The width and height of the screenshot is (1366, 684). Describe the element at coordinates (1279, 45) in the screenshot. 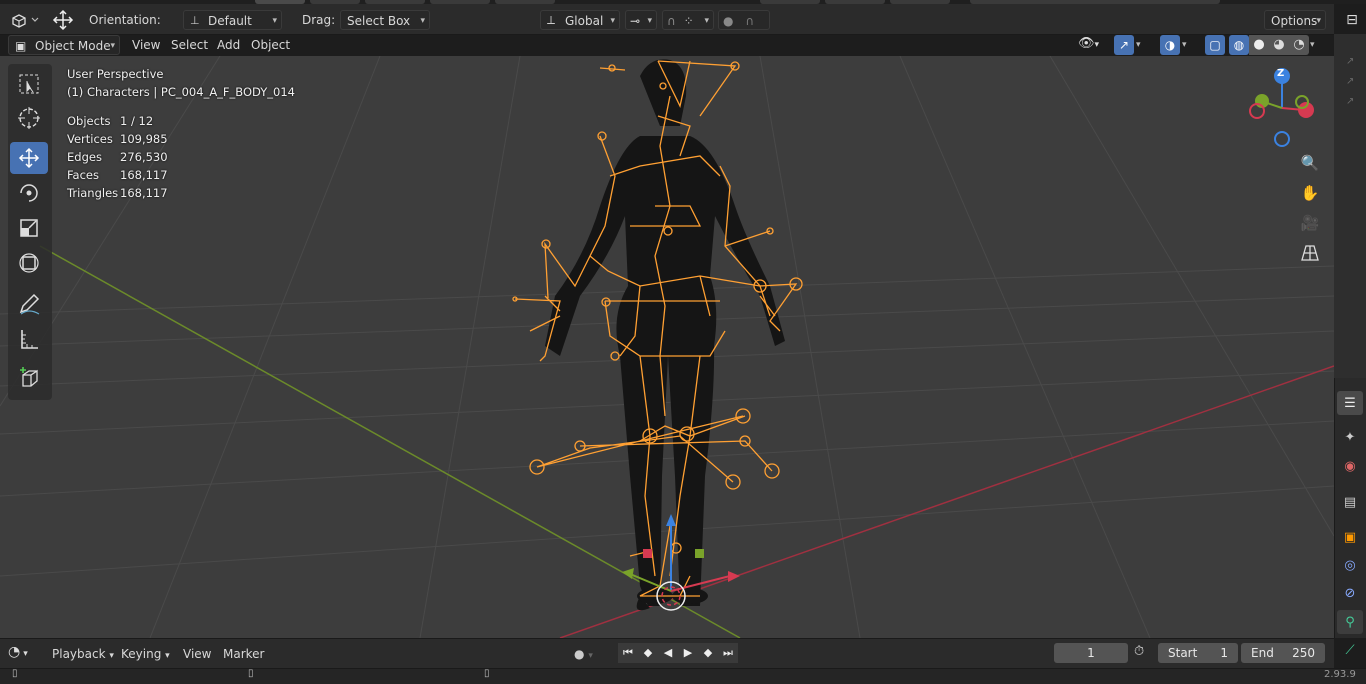

I see `shading-material-button: ◕` at that location.